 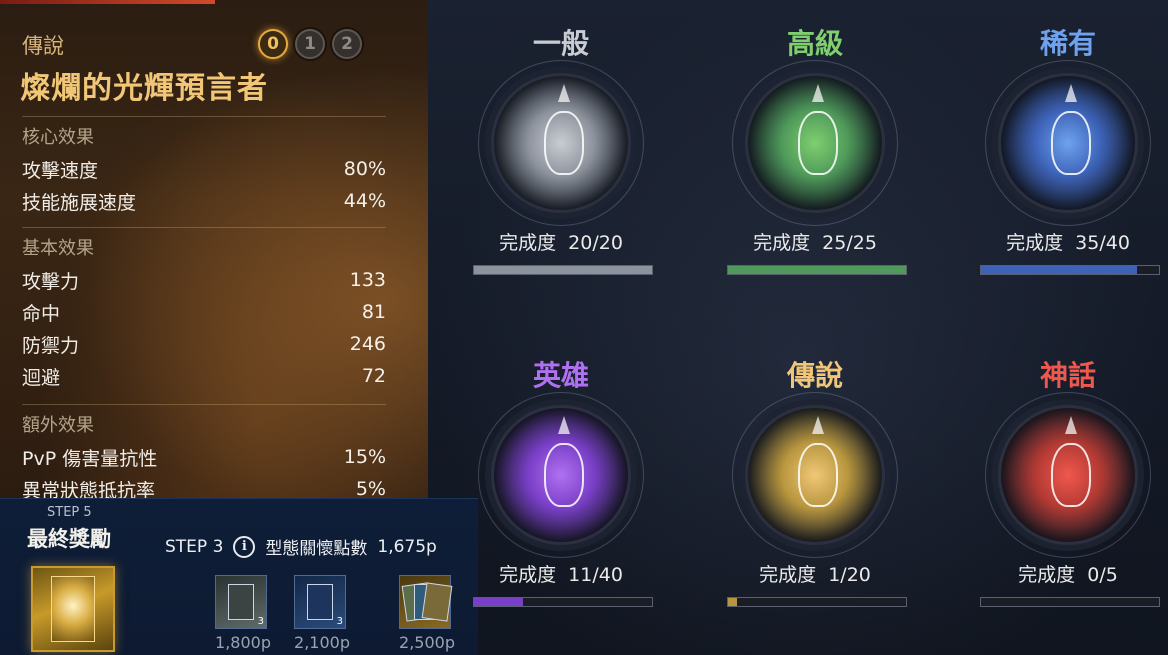 I want to click on grade-legend: 傳說 完成度 1/20, so click(x=815, y=499).